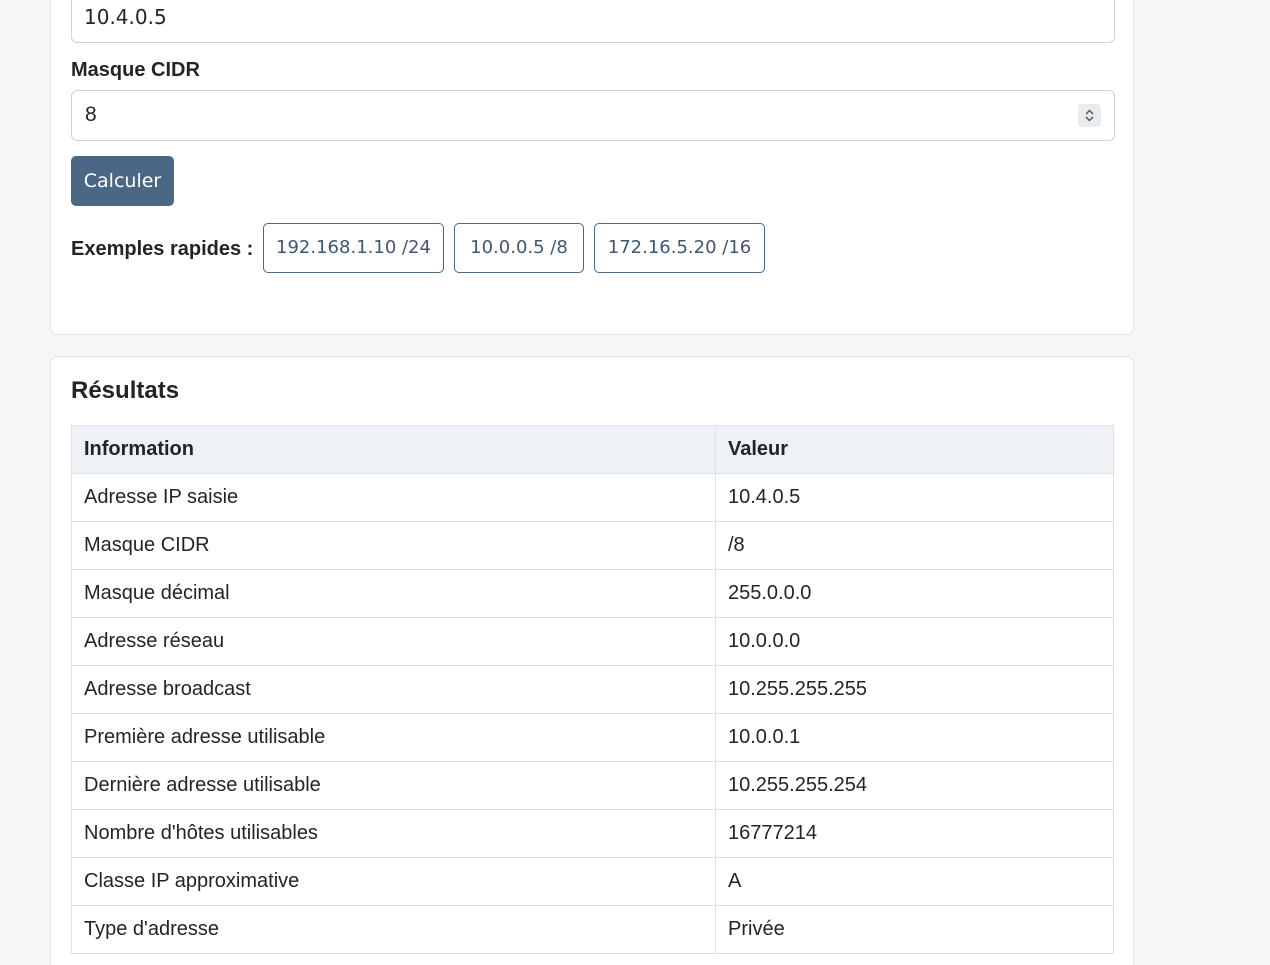 Image resolution: width=1270 pixels, height=965 pixels. What do you see at coordinates (91, 114) in the screenshot?
I see `cidr-value: 8` at bounding box center [91, 114].